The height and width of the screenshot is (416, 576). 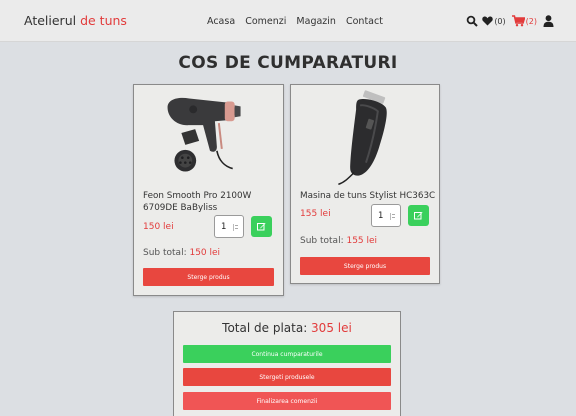 I want to click on product-name-line2: 6709DE BaByliss, so click(x=180, y=207).